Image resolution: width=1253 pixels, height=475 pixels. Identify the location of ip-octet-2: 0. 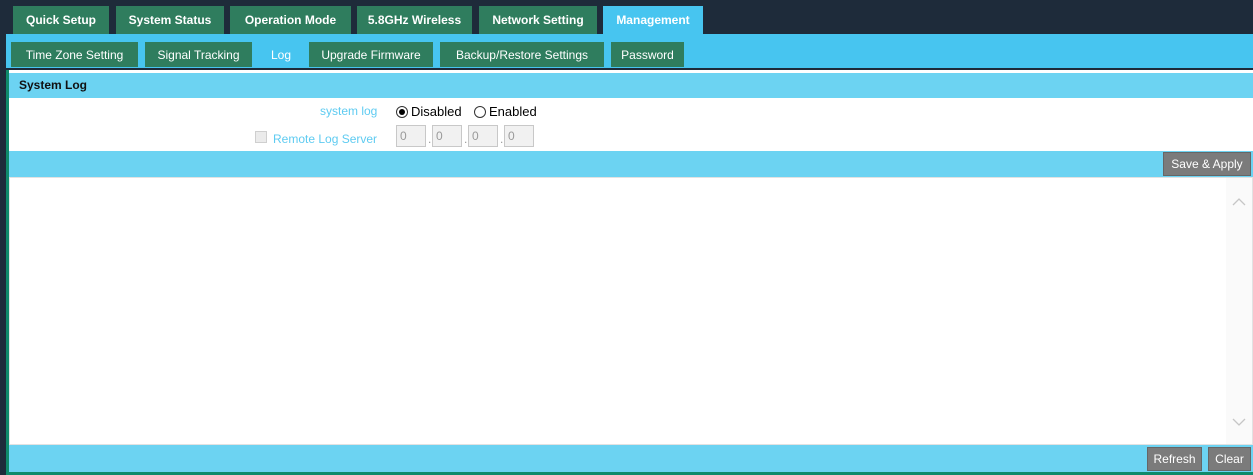
(447, 136).